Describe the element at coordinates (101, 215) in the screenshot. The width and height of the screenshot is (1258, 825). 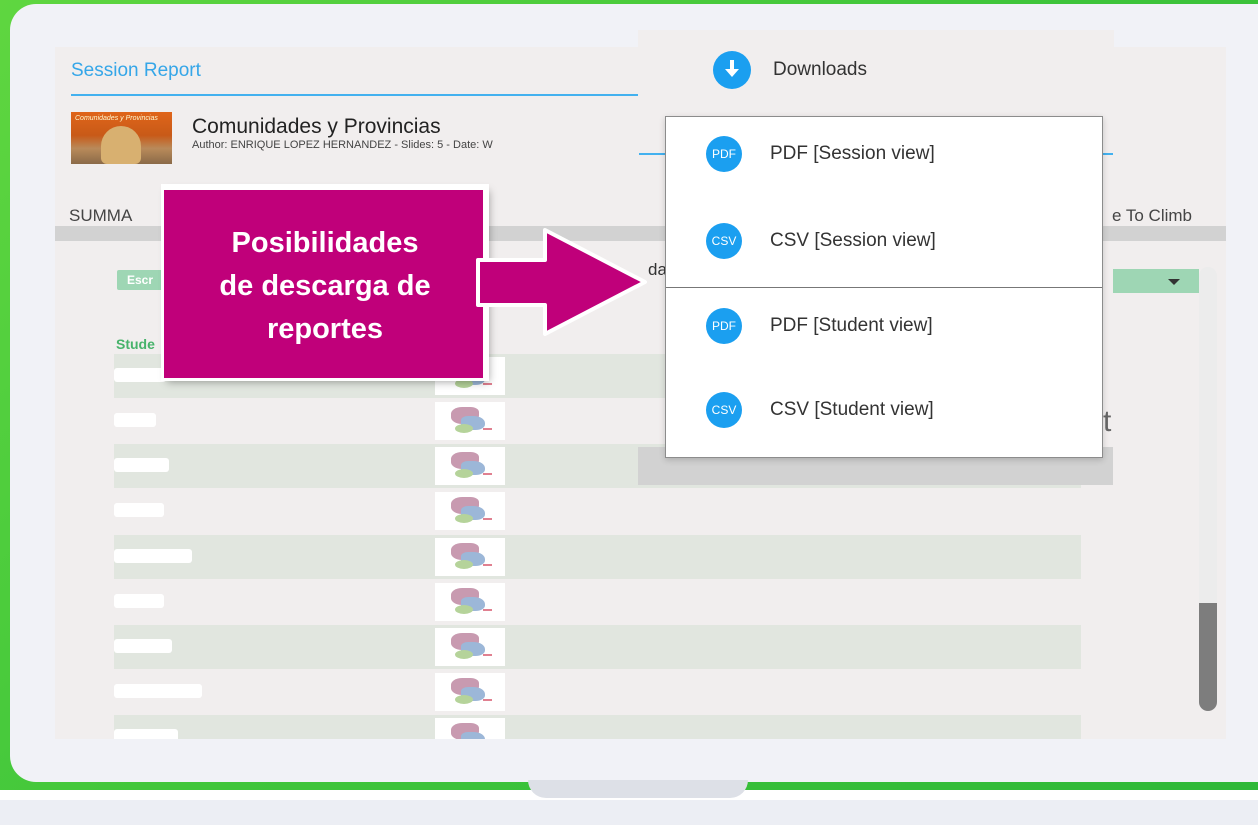
I see `summary-heading: SUMMA` at that location.